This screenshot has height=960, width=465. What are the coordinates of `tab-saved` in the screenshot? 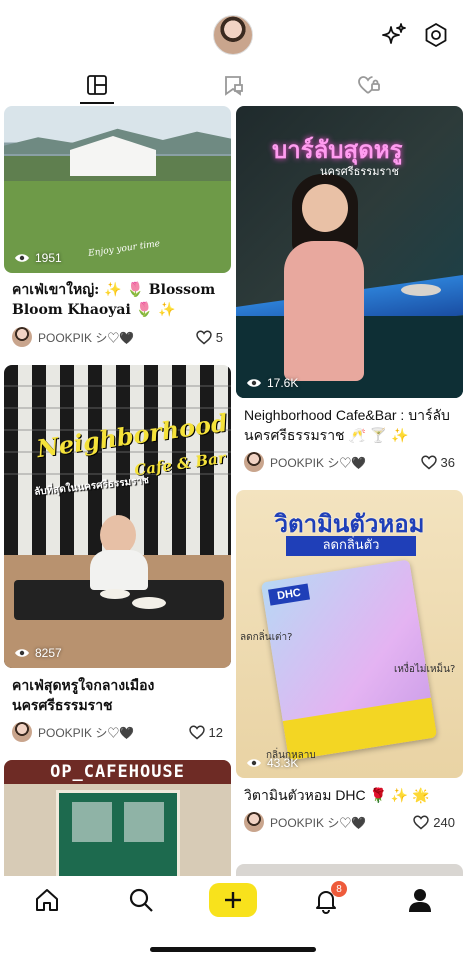 It's located at (233, 85).